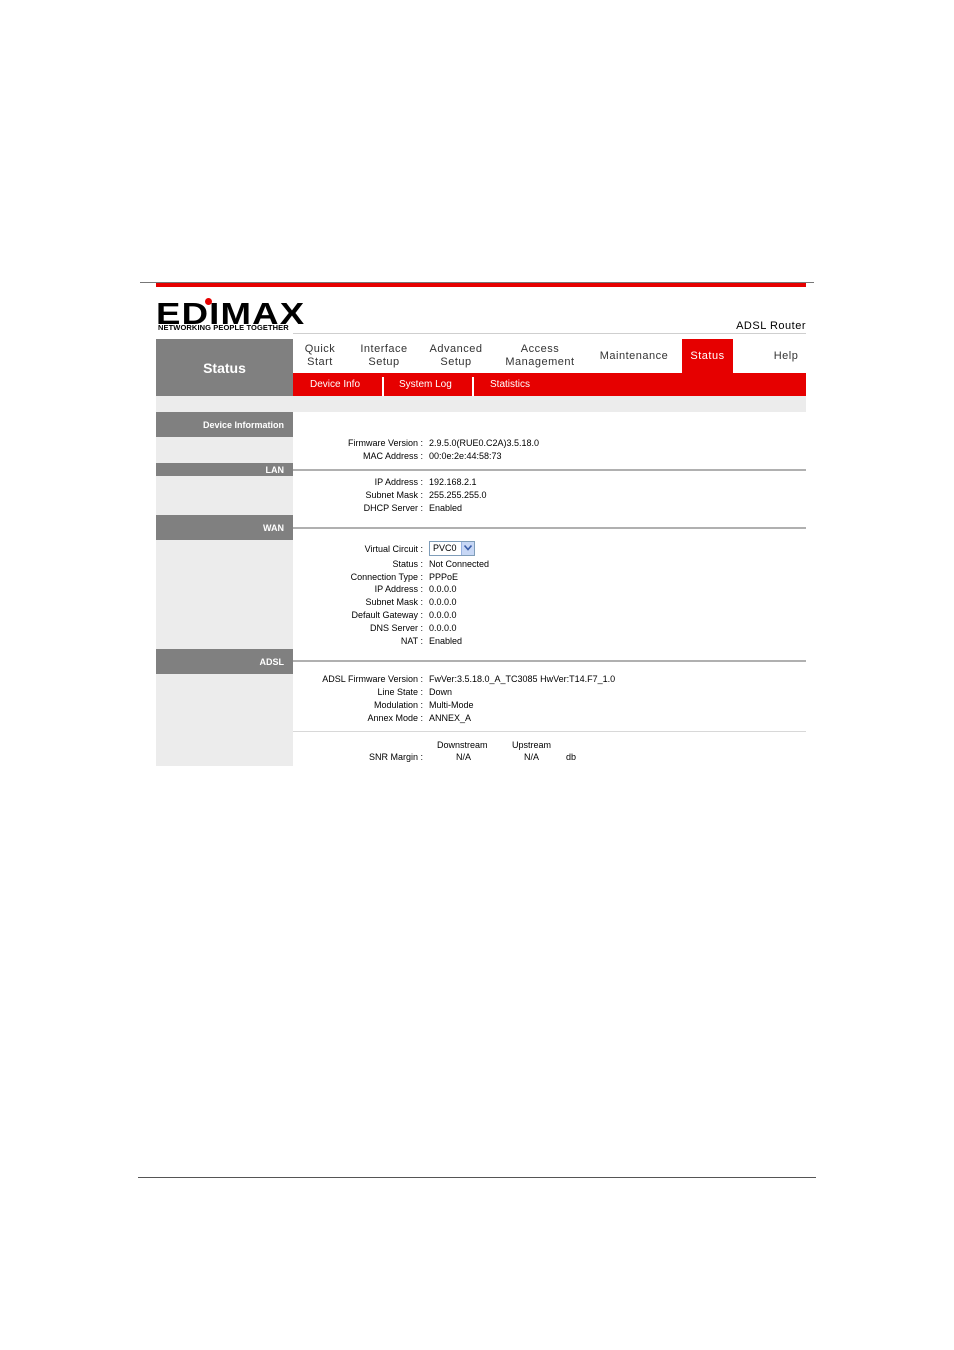  I want to click on field-label: Virtual Circuit :, so click(393, 549).